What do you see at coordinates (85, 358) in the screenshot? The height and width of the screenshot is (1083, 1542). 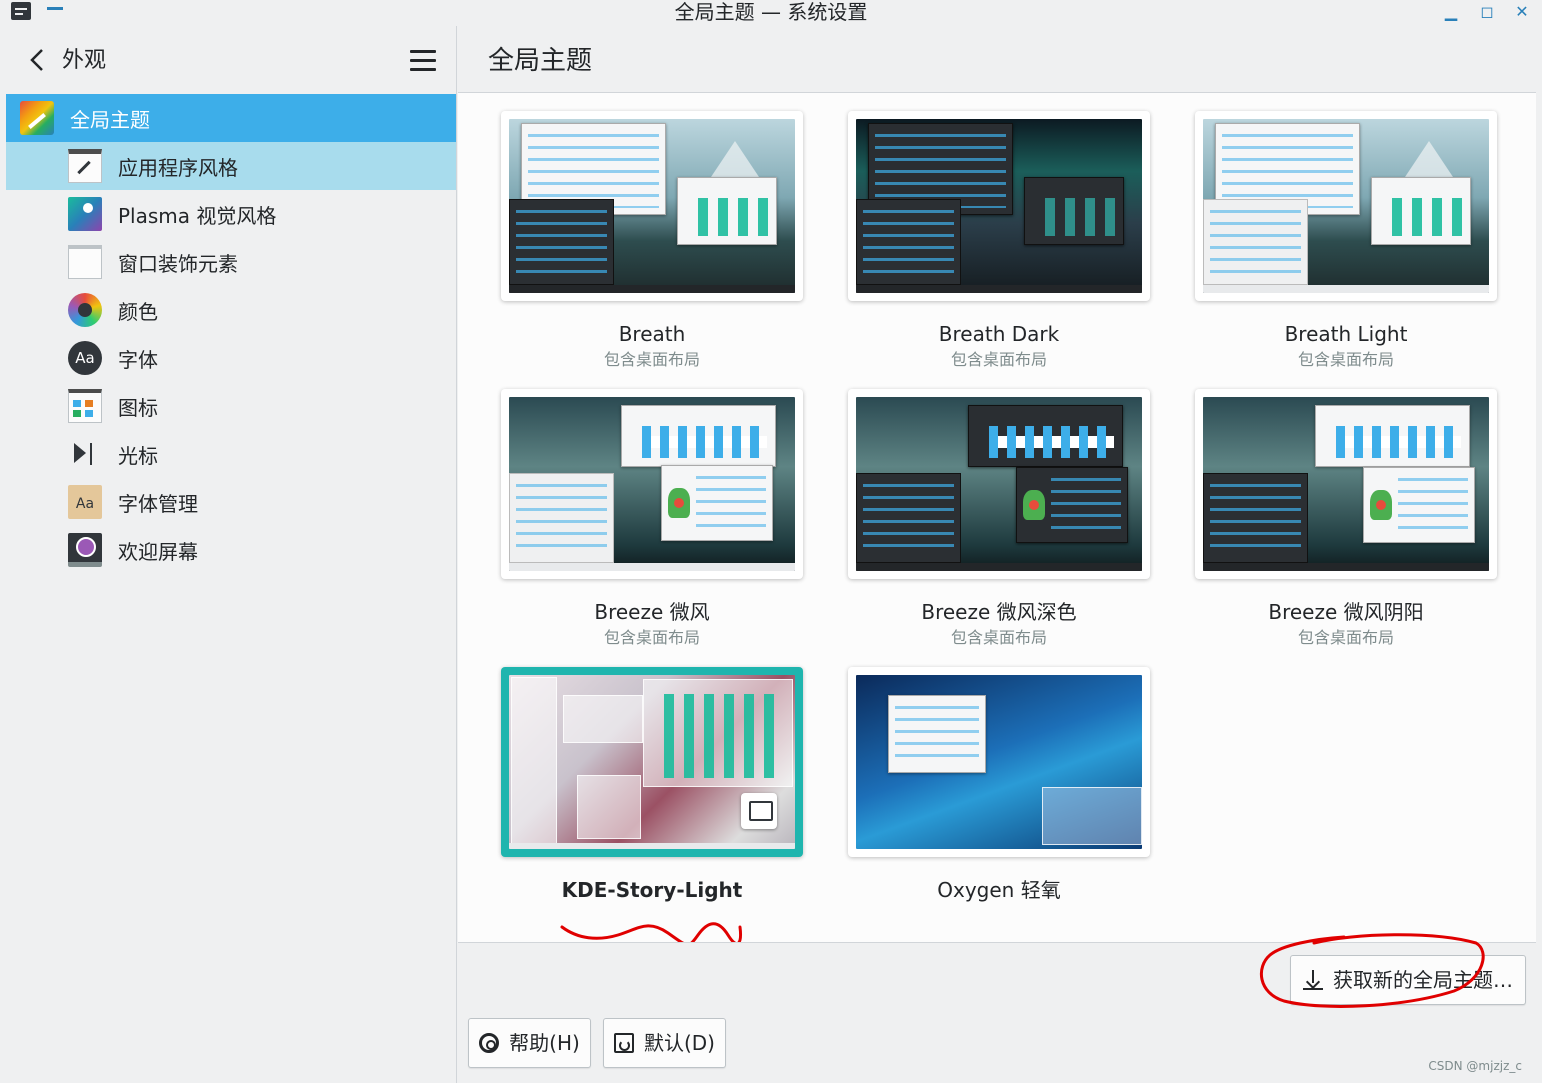 I see `fonts-icon: Aa` at bounding box center [85, 358].